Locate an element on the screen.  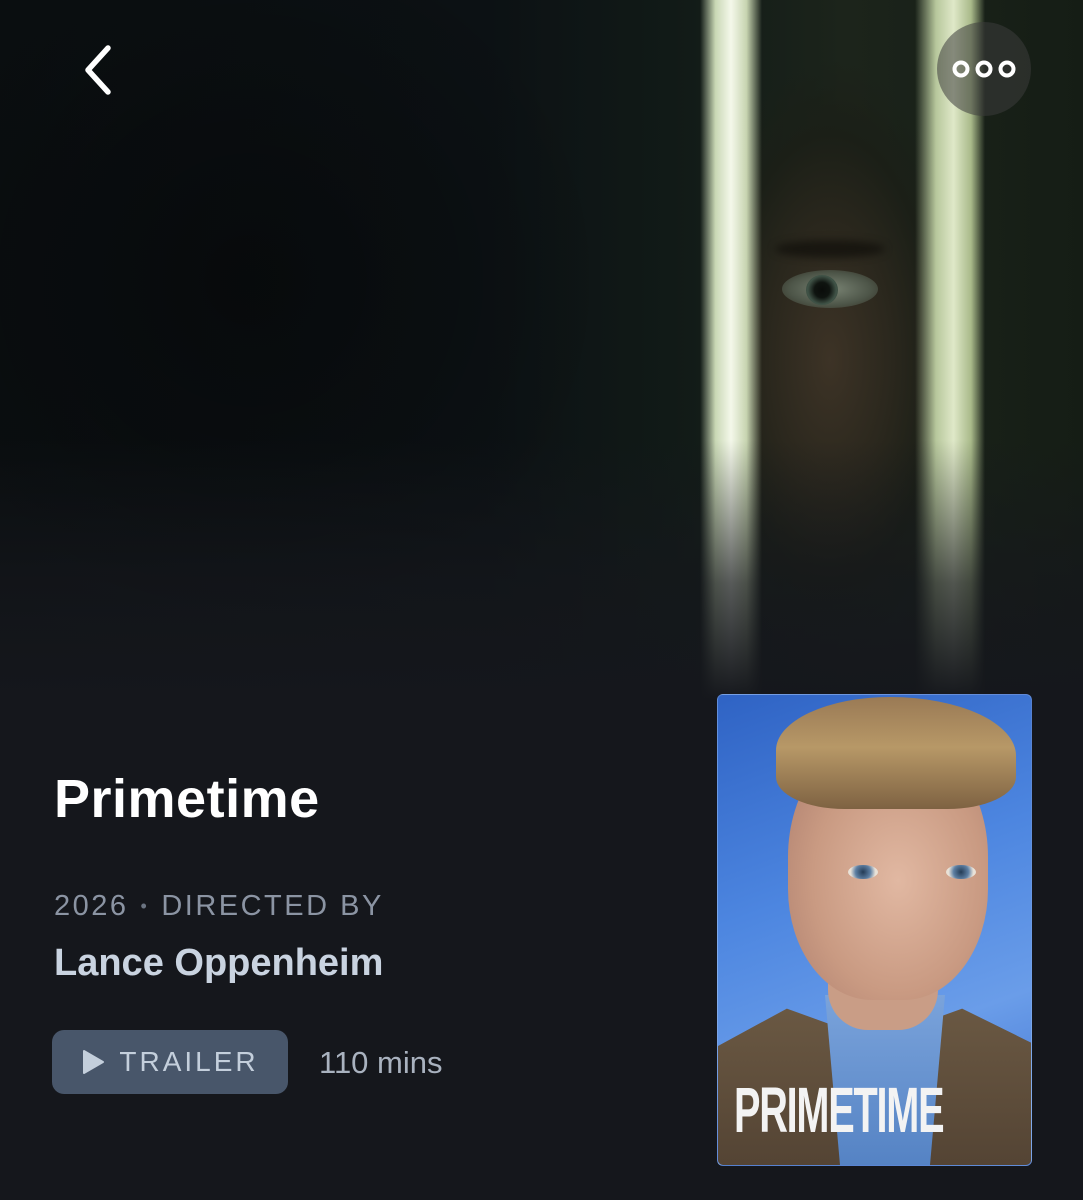
trailer-label: TRAILER is located at coordinates (189, 1061).